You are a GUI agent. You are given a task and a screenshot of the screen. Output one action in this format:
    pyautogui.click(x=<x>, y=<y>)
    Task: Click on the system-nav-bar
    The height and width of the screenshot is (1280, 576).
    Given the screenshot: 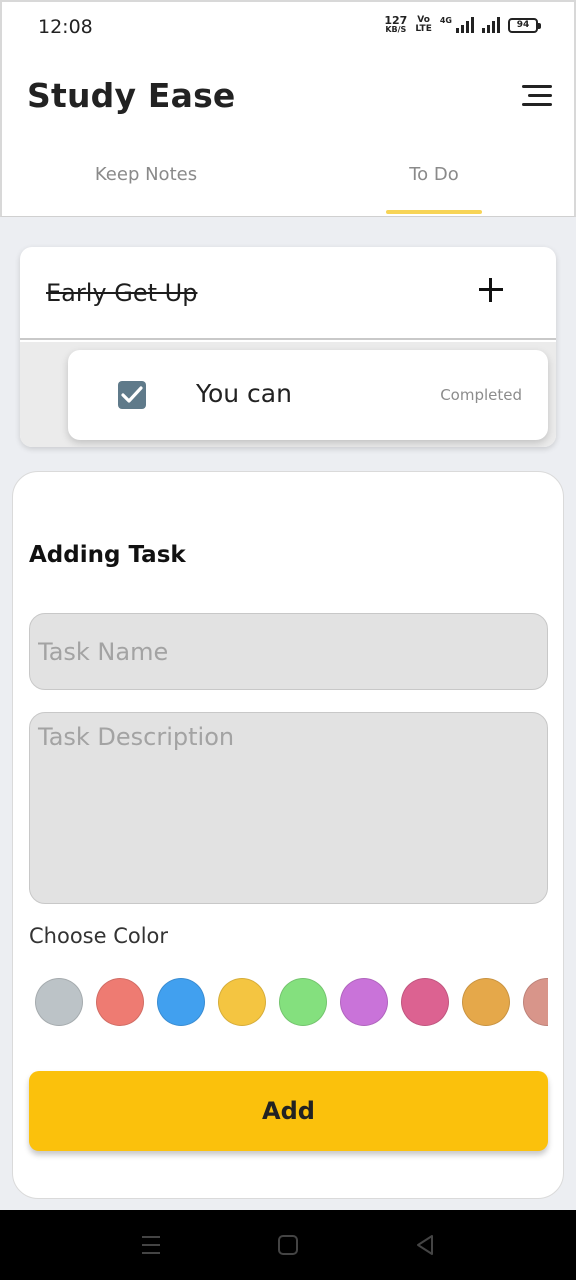 What is the action you would take?
    pyautogui.click(x=288, y=1245)
    